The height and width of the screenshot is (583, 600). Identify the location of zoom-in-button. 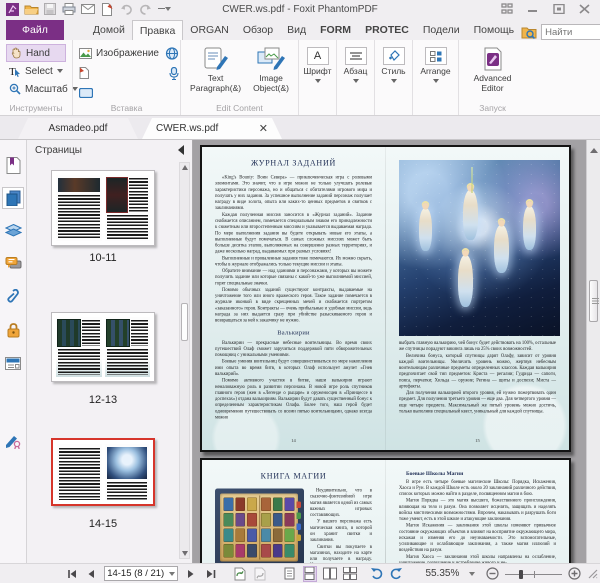
(575, 574).